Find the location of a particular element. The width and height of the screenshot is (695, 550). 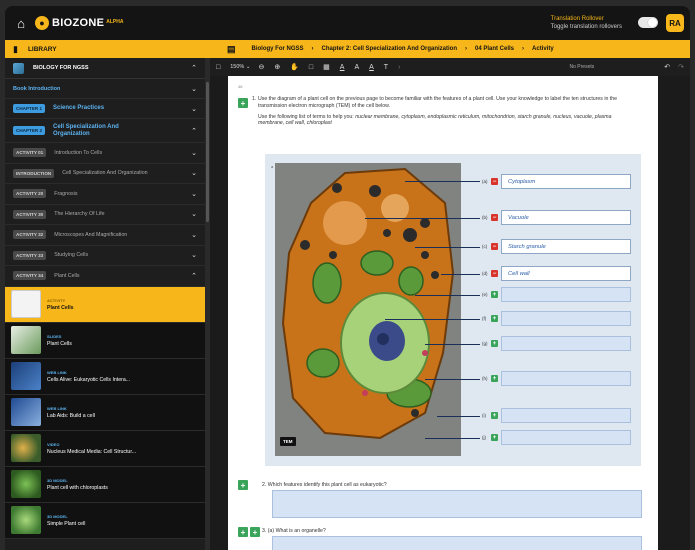

label-input: Cytoplasm is located at coordinates (566, 181).